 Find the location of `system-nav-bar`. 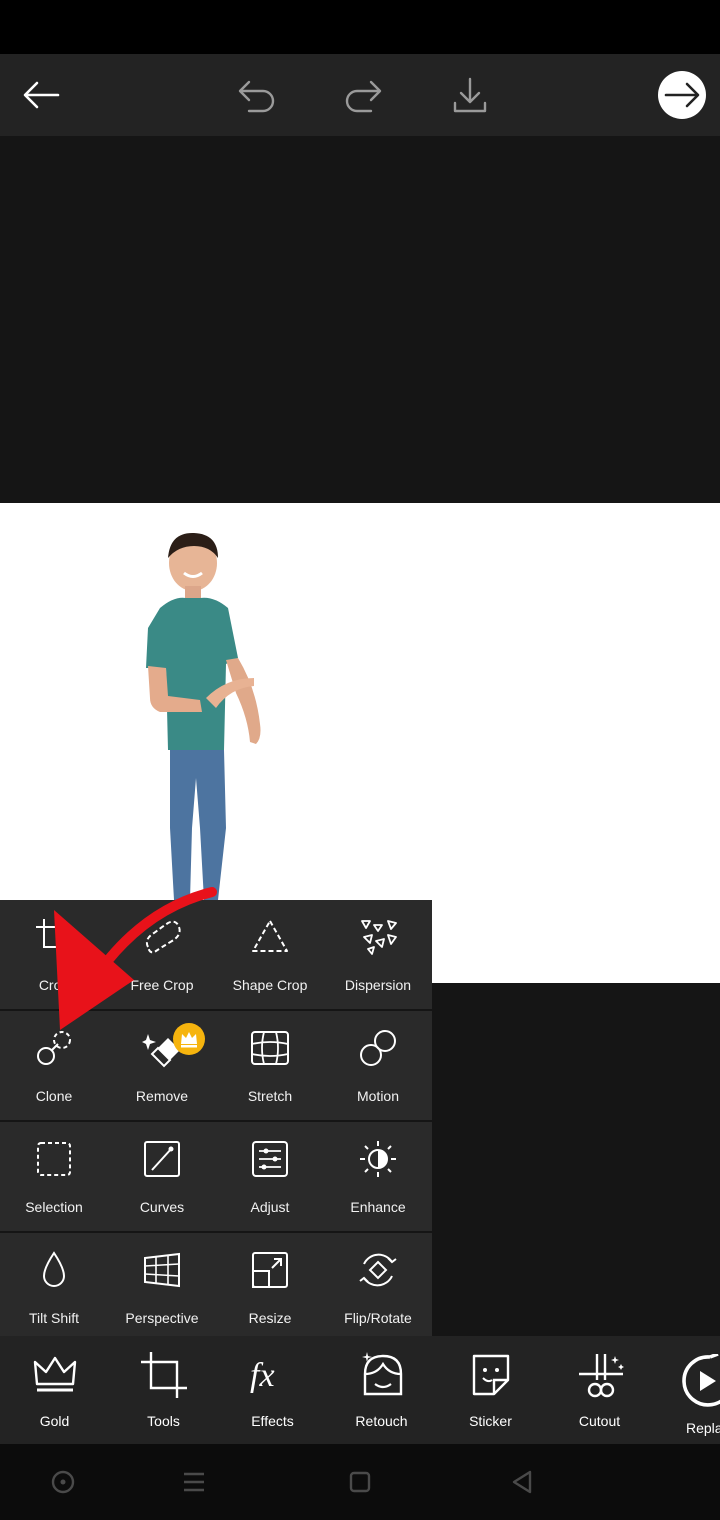

system-nav-bar is located at coordinates (360, 1482).